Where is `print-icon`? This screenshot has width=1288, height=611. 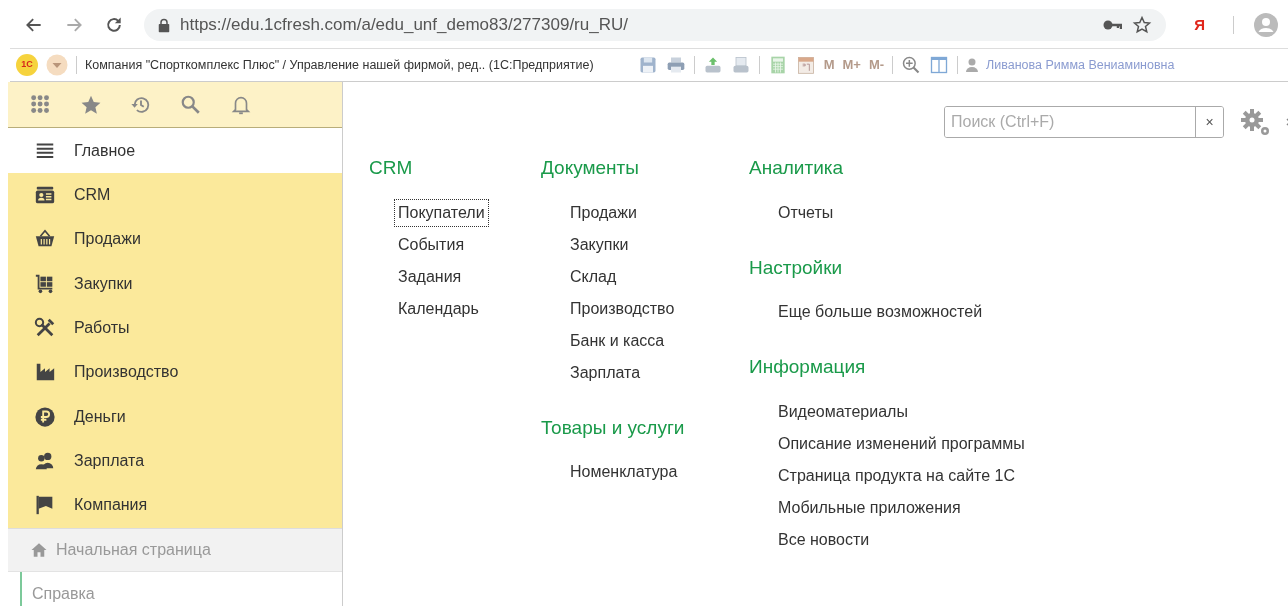 print-icon is located at coordinates (675, 65).